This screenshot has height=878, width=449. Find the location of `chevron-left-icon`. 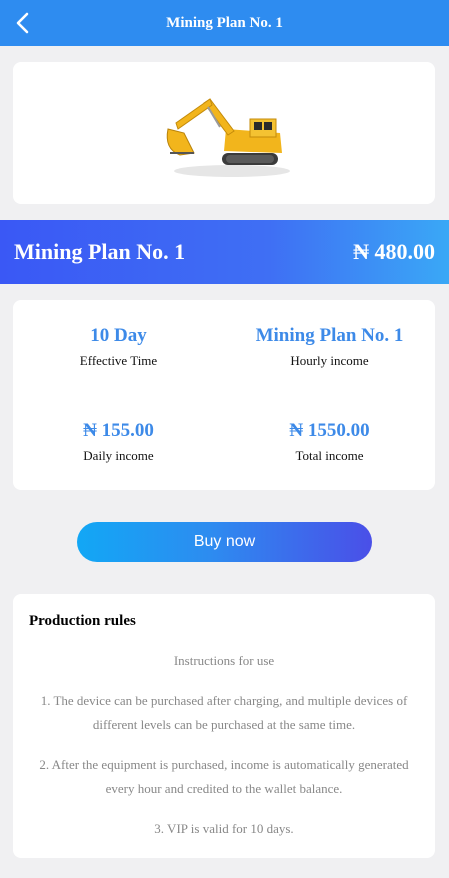

chevron-left-icon is located at coordinates (22, 23).